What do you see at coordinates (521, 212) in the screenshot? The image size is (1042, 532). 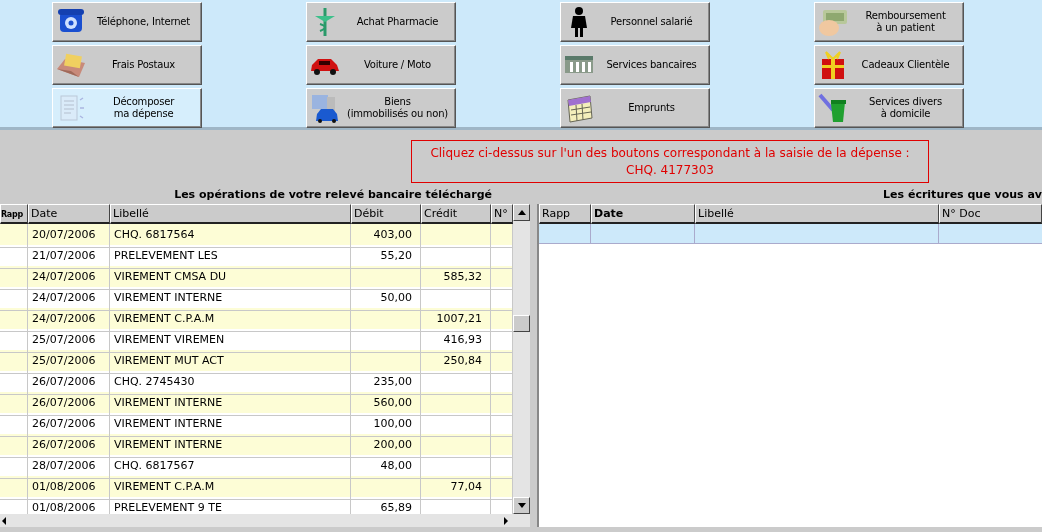 I see `scroll-up-icon` at bounding box center [521, 212].